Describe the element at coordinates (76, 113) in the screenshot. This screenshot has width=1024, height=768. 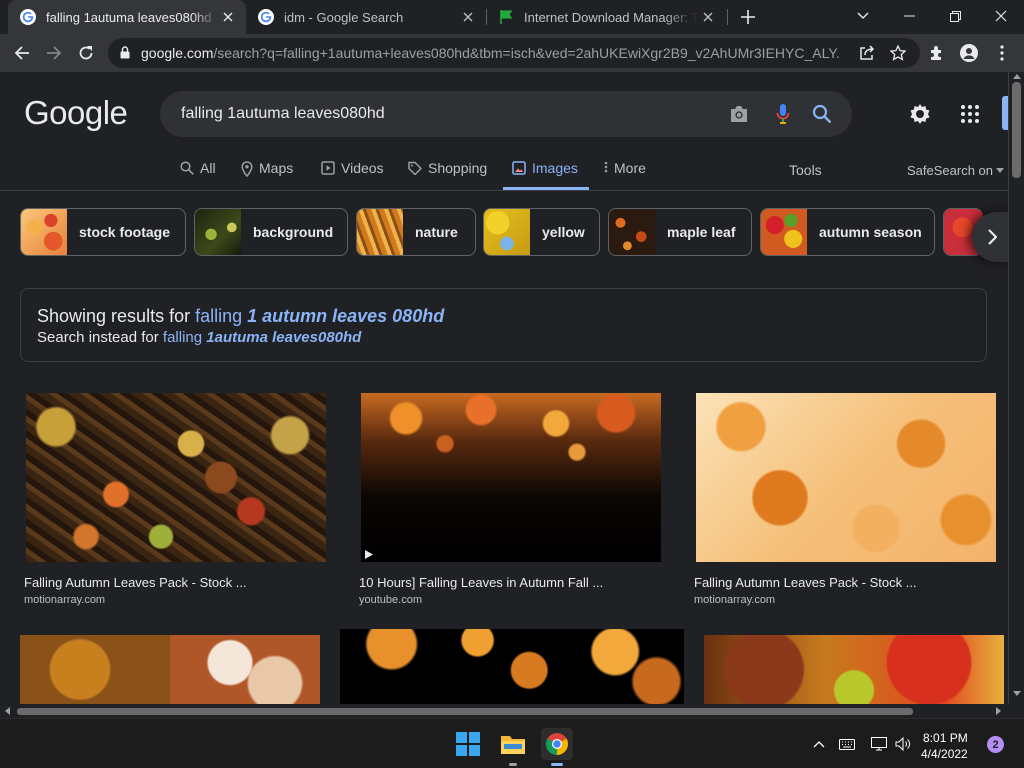
I see `google-logo: Google` at that location.